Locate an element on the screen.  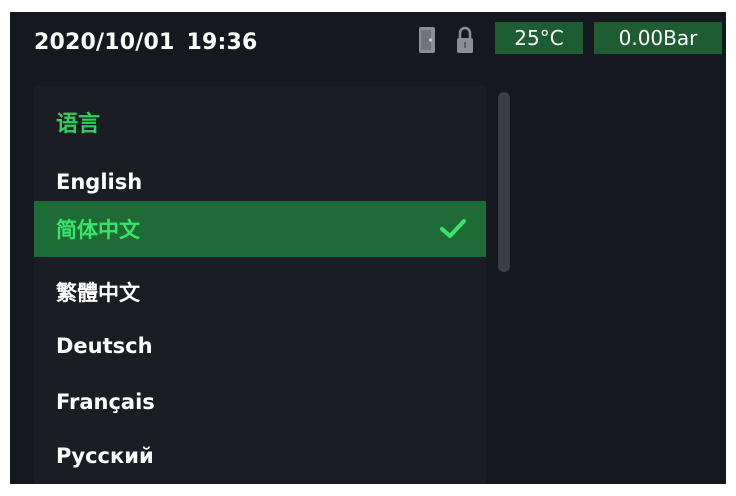
datetime: 2020/10/01 19:36 is located at coordinates (146, 42).